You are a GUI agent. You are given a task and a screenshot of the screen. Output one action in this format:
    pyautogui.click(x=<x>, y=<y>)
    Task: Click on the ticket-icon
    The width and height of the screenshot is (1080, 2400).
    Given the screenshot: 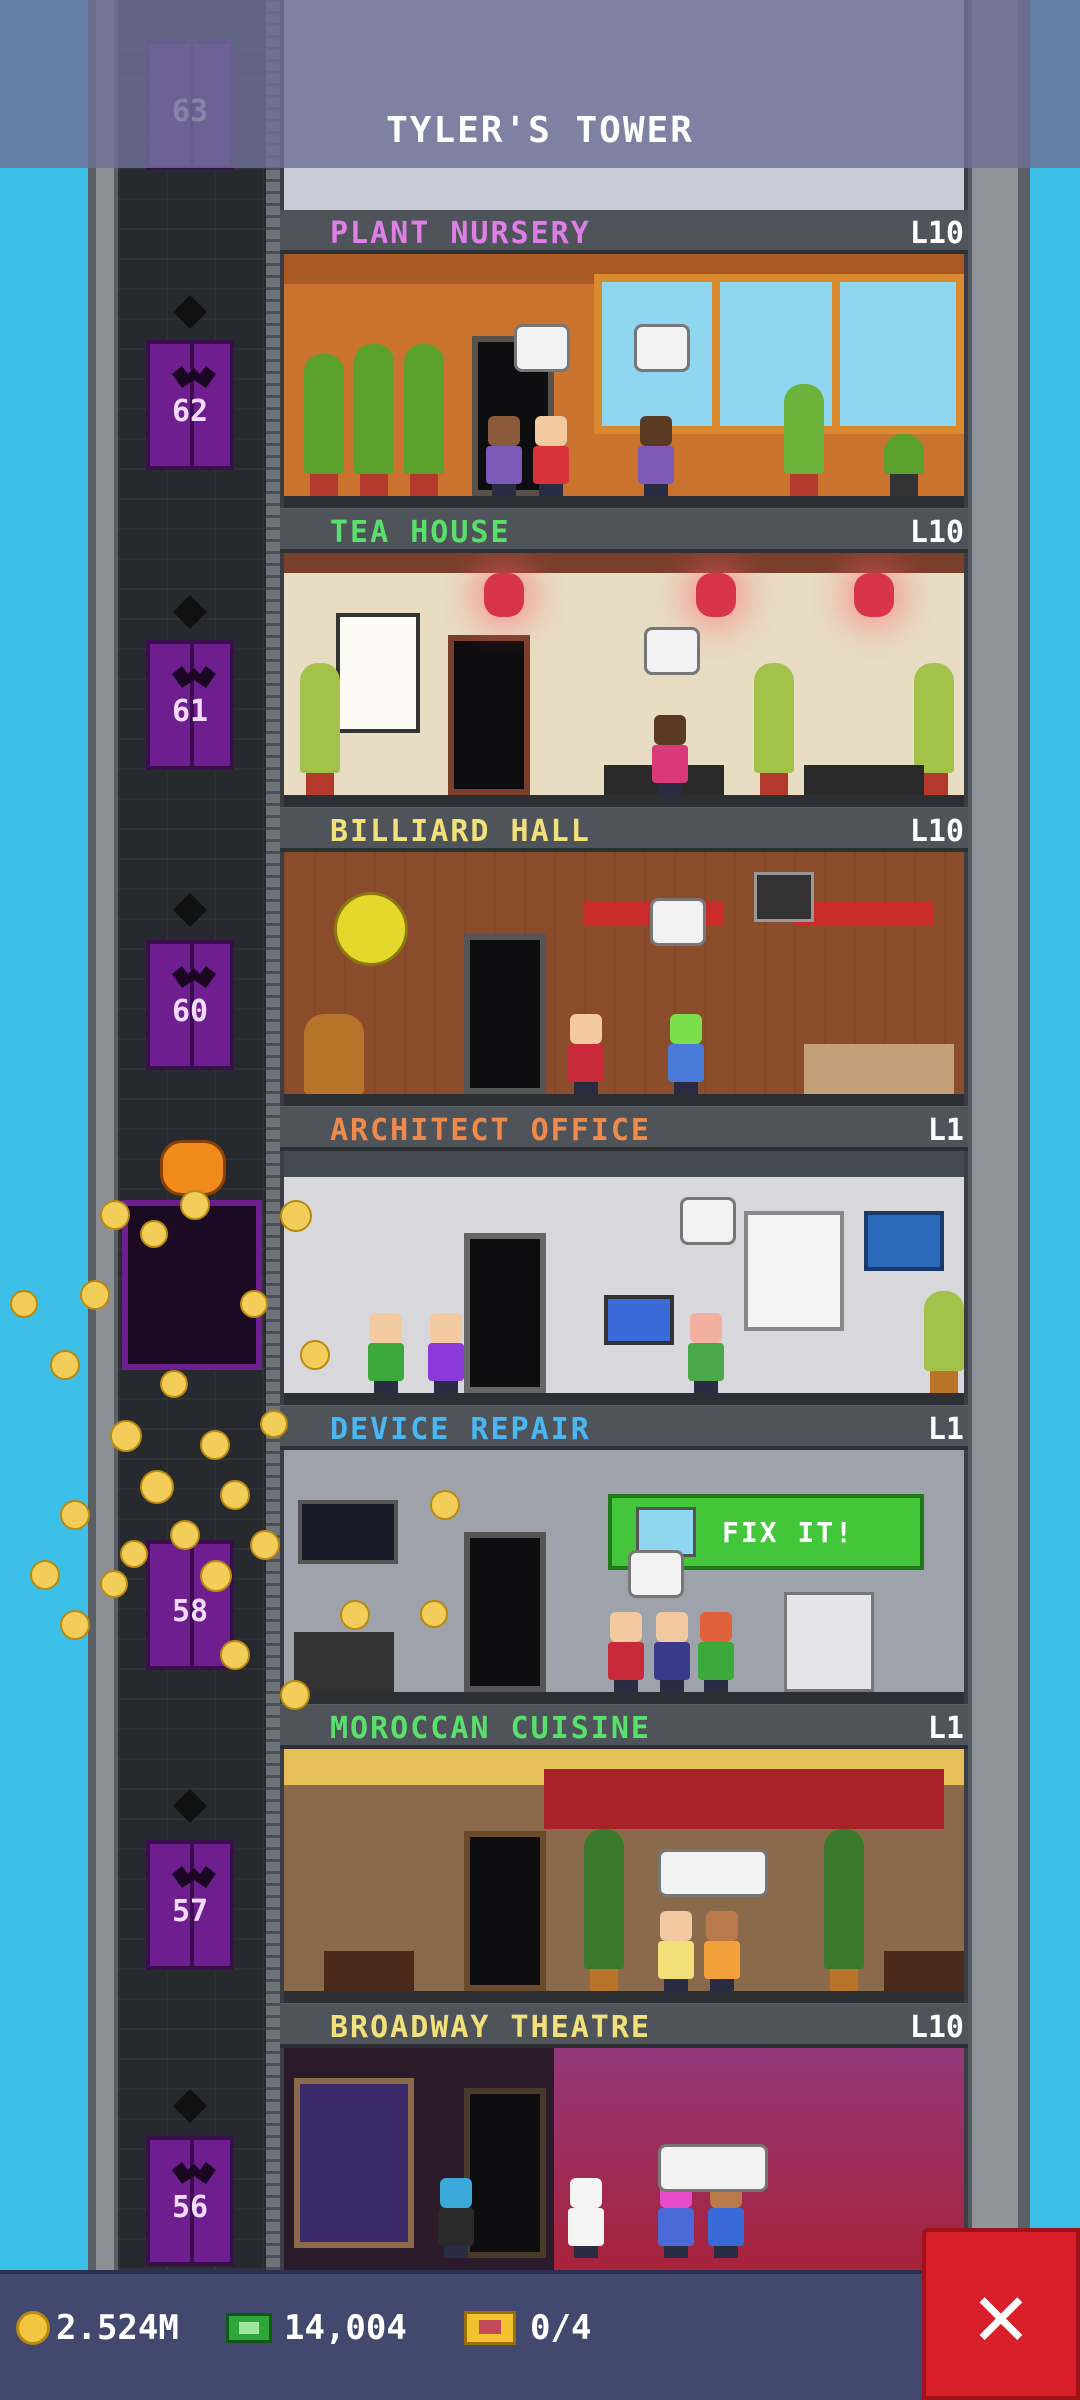 What is the action you would take?
    pyautogui.click(x=490, y=2328)
    